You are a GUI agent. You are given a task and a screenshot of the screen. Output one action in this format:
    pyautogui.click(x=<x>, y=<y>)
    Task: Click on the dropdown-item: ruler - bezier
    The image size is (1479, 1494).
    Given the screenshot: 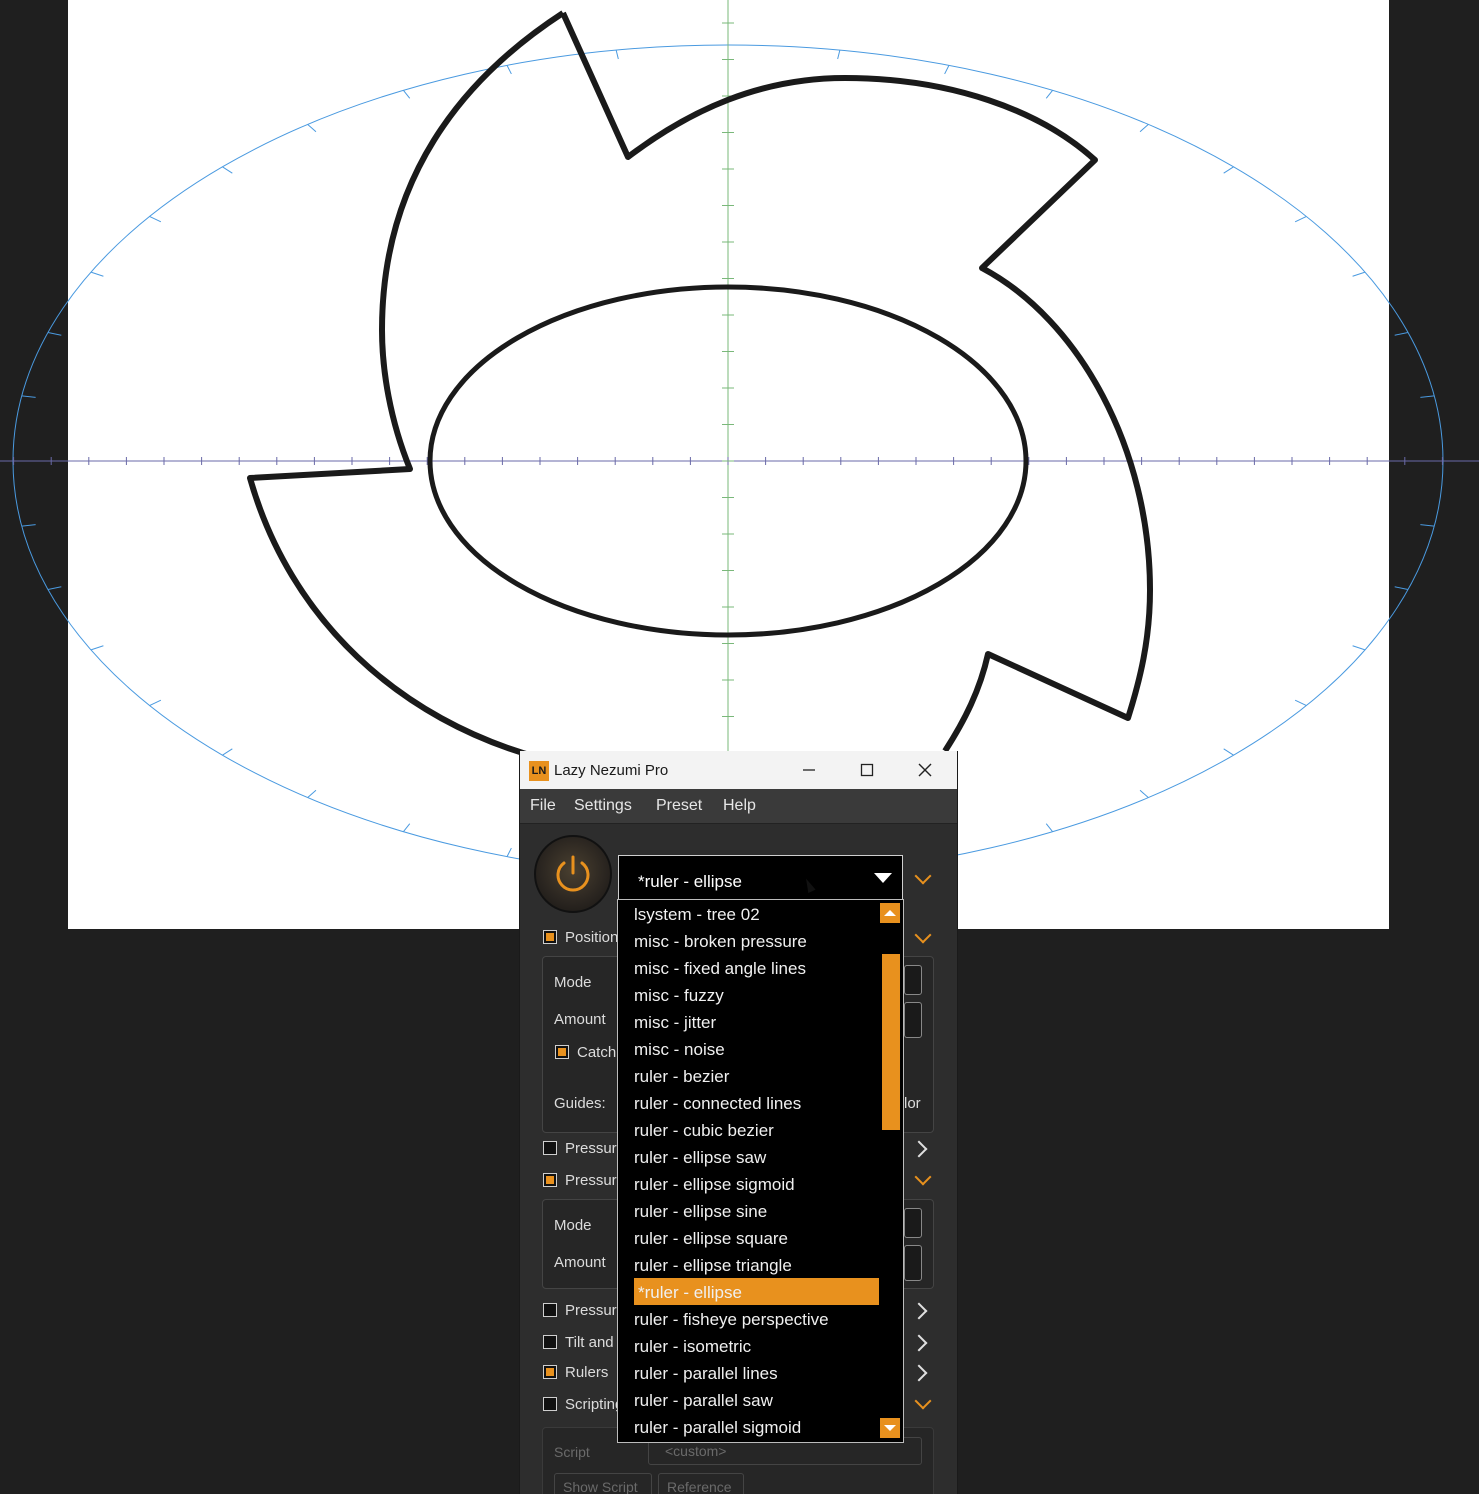 What is the action you would take?
    pyautogui.click(x=681, y=1077)
    